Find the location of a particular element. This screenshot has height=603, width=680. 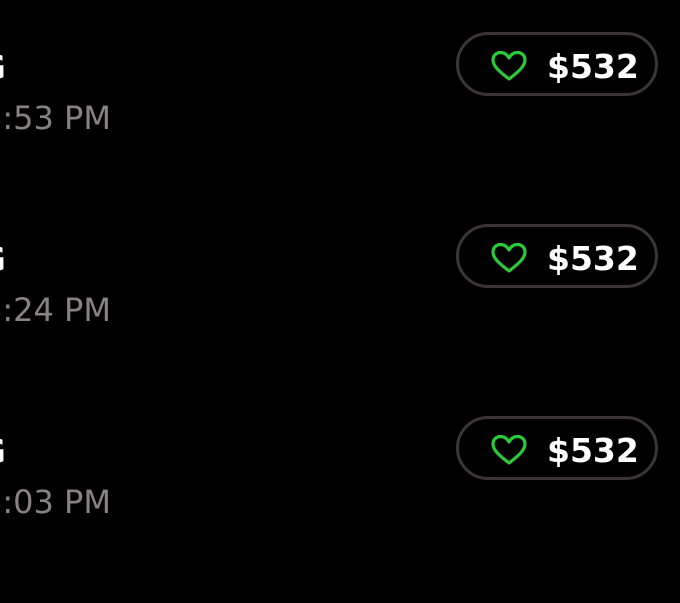

item-timestamp: 8:24 PM is located at coordinates (55, 310).